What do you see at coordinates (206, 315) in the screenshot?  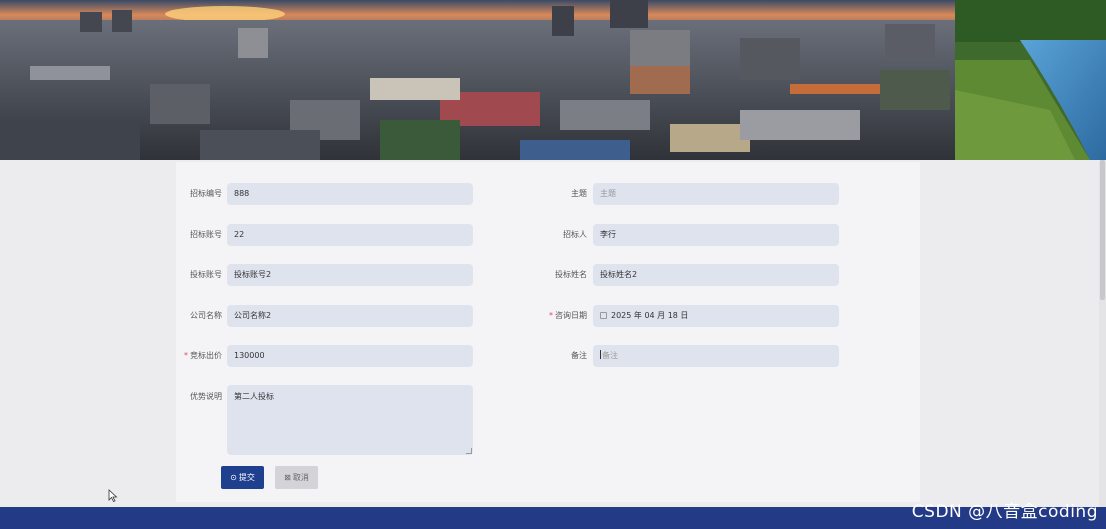 I see `company-name-label: 公司名称` at bounding box center [206, 315].